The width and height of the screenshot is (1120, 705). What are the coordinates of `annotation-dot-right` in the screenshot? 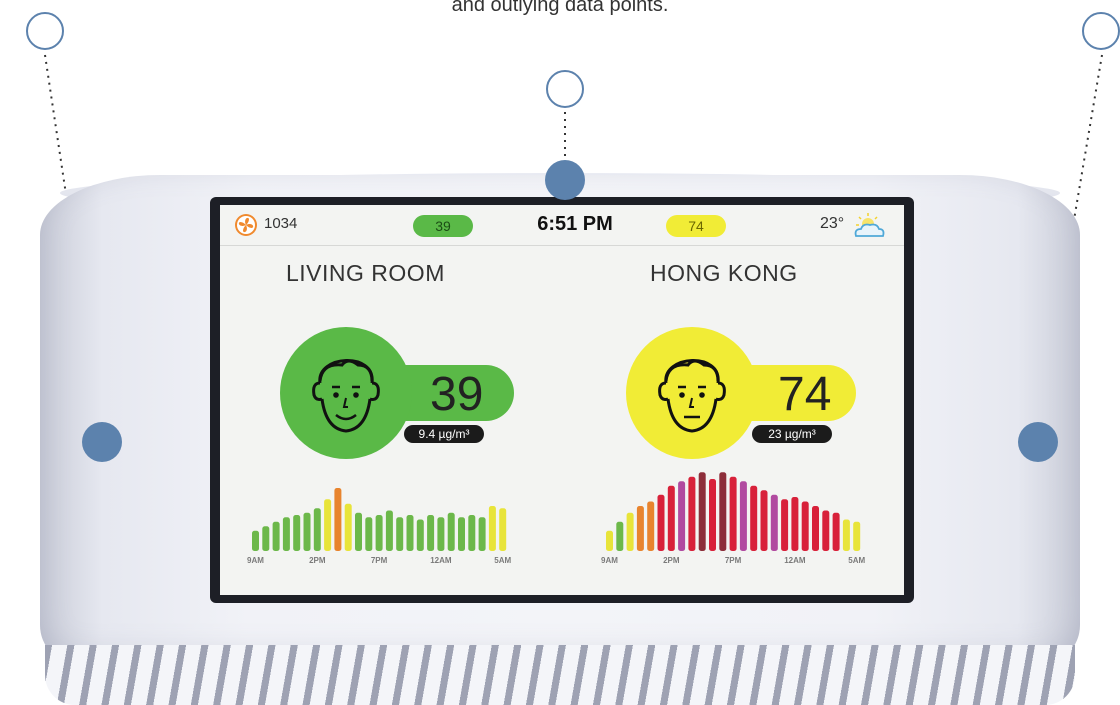 It's located at (1038, 442).